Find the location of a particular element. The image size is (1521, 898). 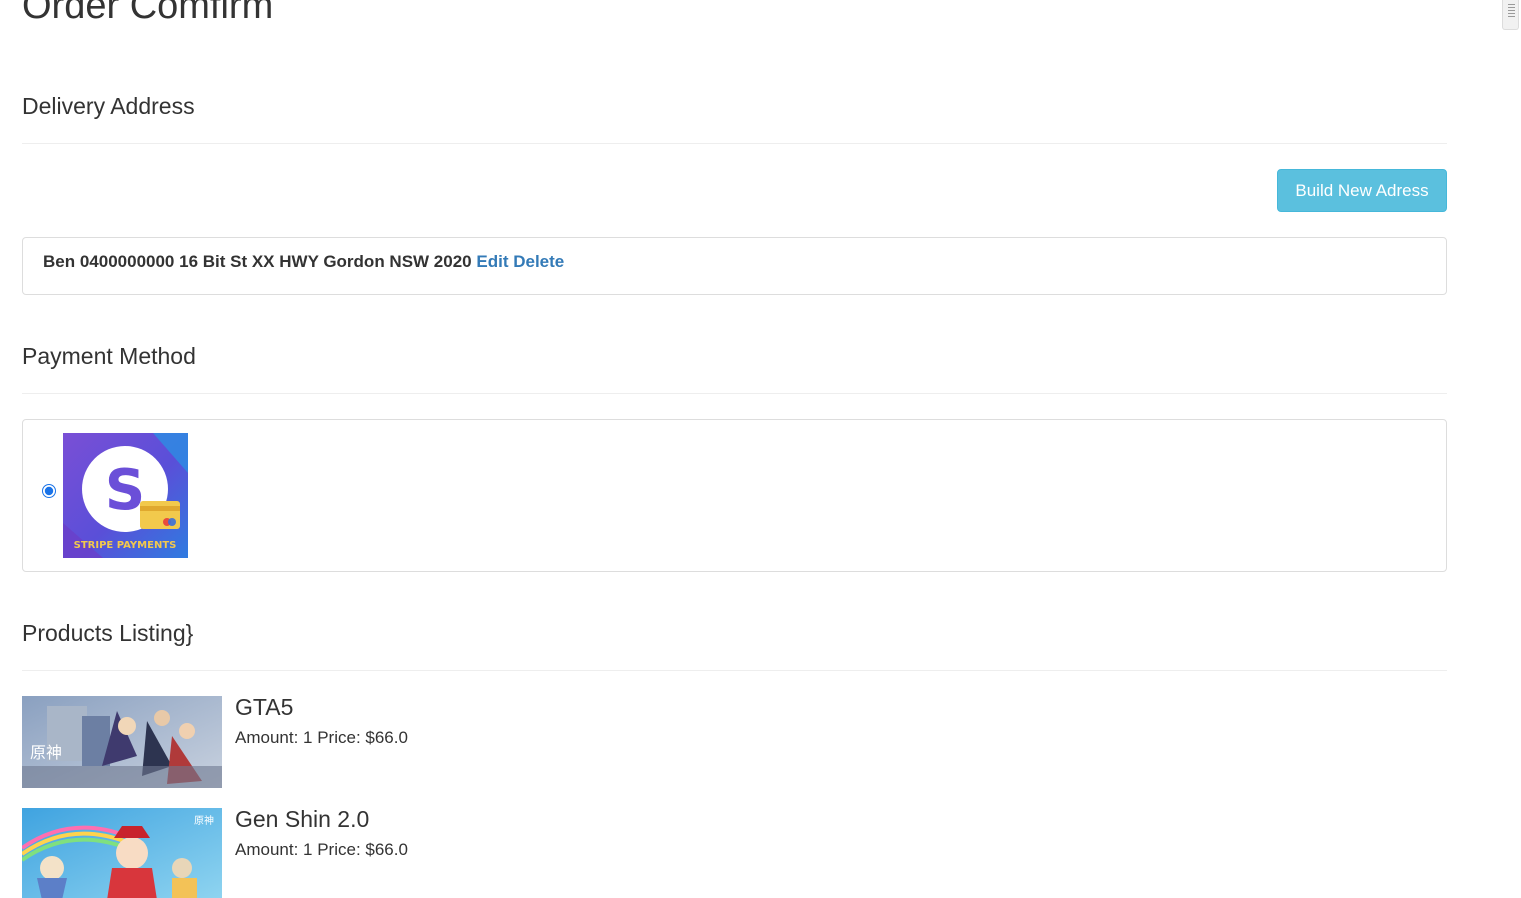

delivery-address-heading: Delivery Address is located at coordinates (108, 106).